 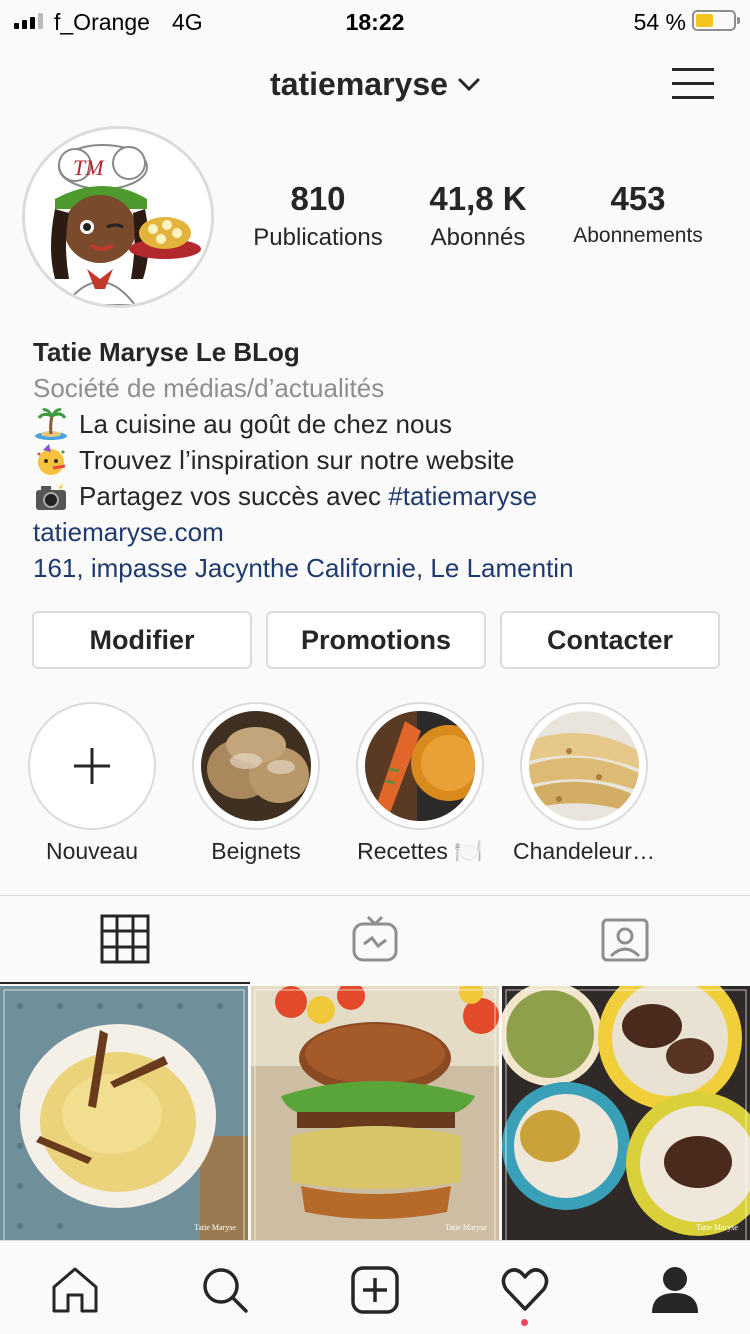 I want to click on highlight-new: Nouveau, so click(x=92, y=783).